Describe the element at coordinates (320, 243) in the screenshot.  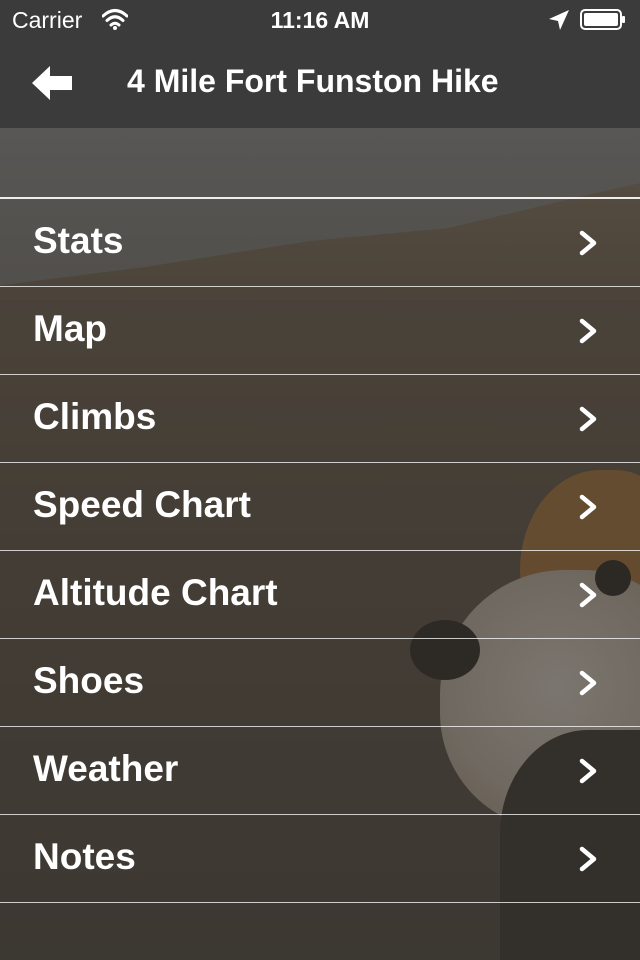
I see `menu-item-stats: Stats` at that location.